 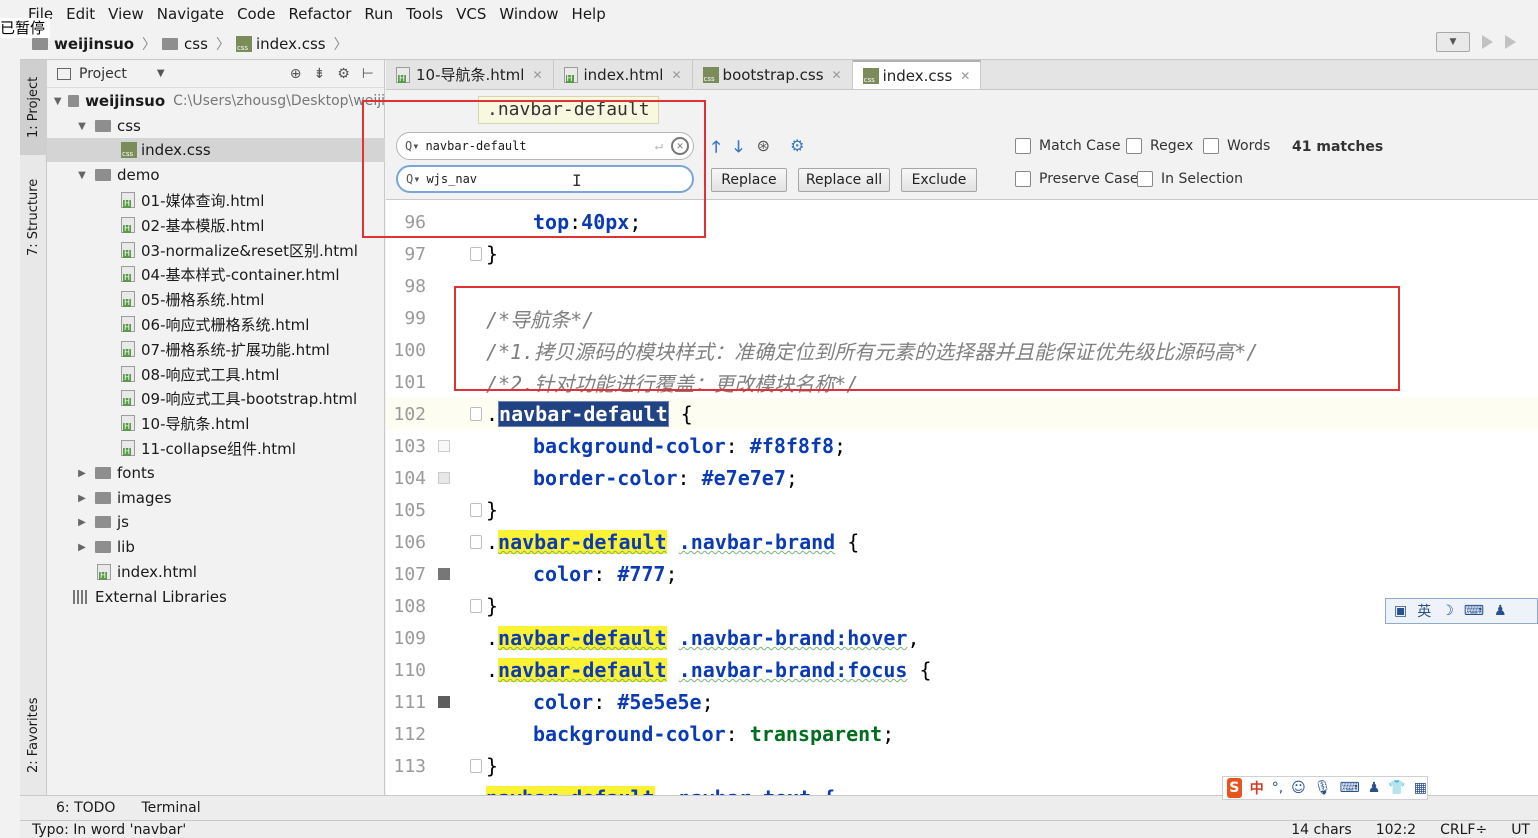 What do you see at coordinates (103, 74) in the screenshot?
I see `project-view-select: Project` at bounding box center [103, 74].